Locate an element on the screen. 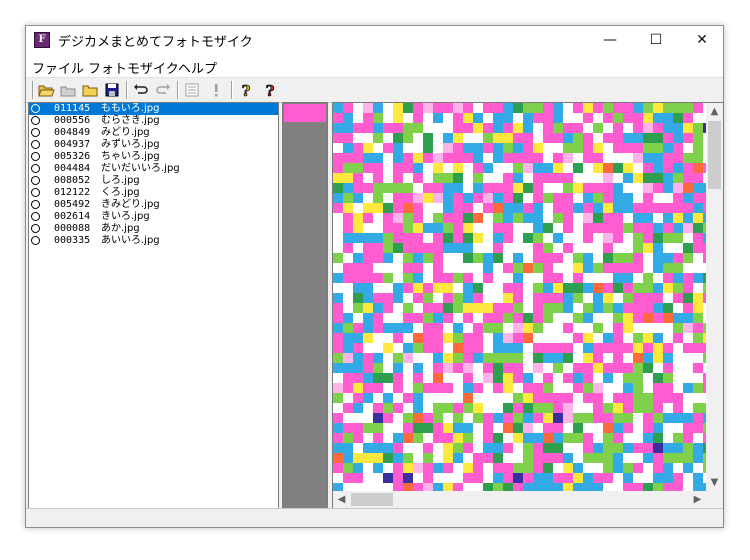 This screenshot has width=750, height=560. camera-folder-icon is located at coordinates (68, 90).